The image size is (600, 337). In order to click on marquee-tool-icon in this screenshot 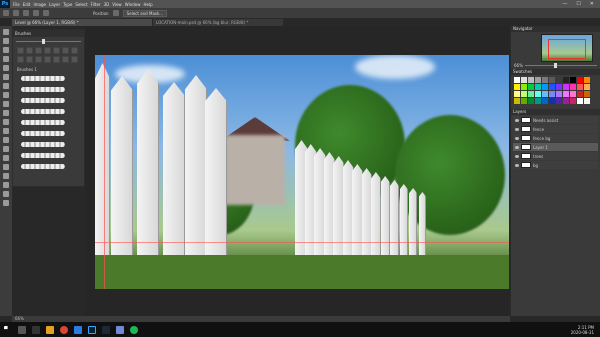, I will do `click(6, 41)`.